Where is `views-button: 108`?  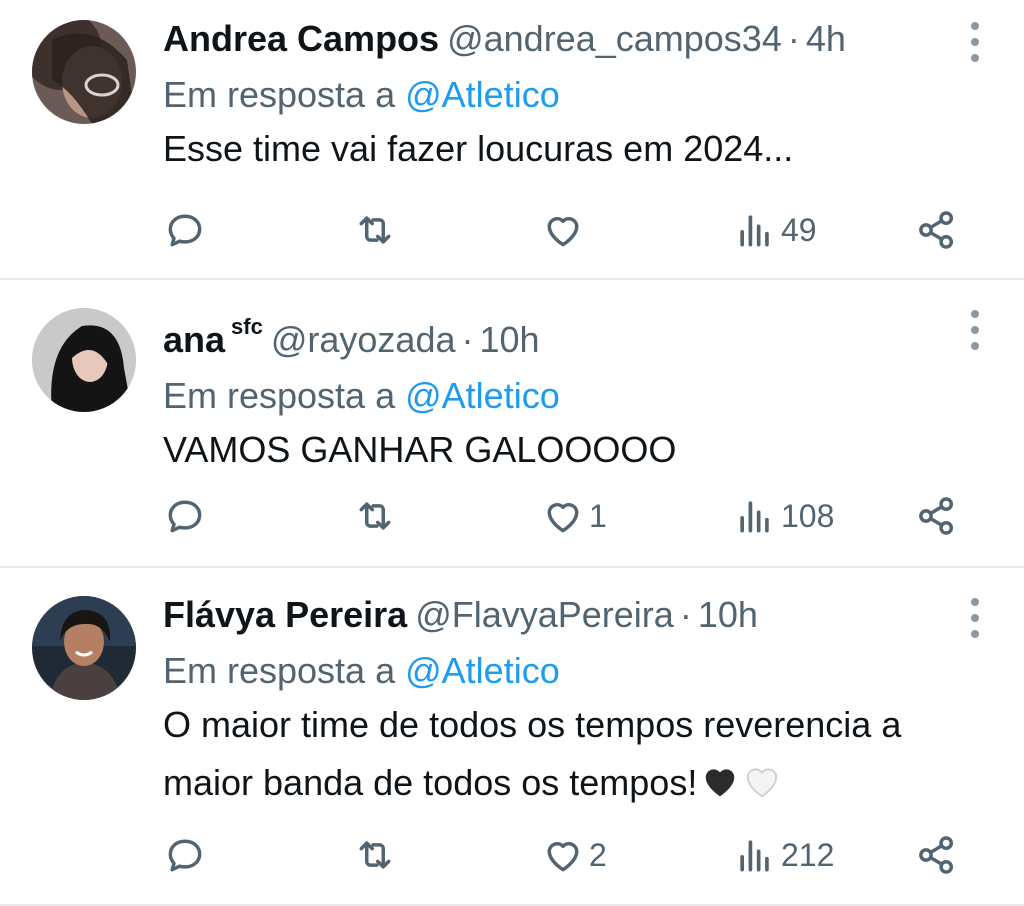 views-button: 108 is located at coordinates (783, 516).